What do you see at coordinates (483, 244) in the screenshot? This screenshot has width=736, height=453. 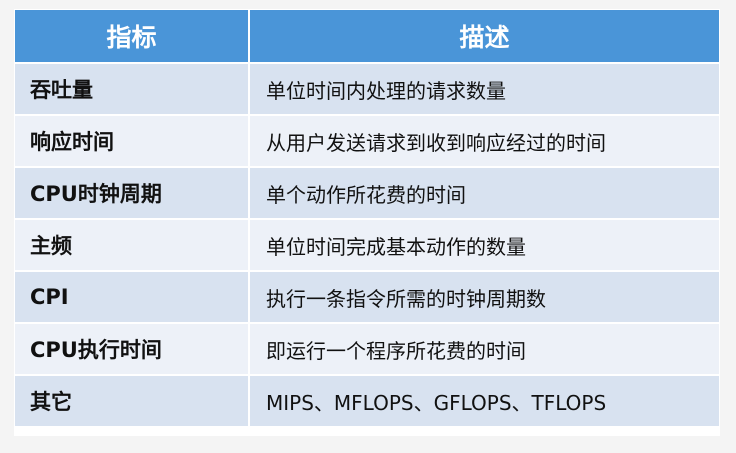 I see `metric-description: 单位时间完成基本动作的数量` at bounding box center [483, 244].